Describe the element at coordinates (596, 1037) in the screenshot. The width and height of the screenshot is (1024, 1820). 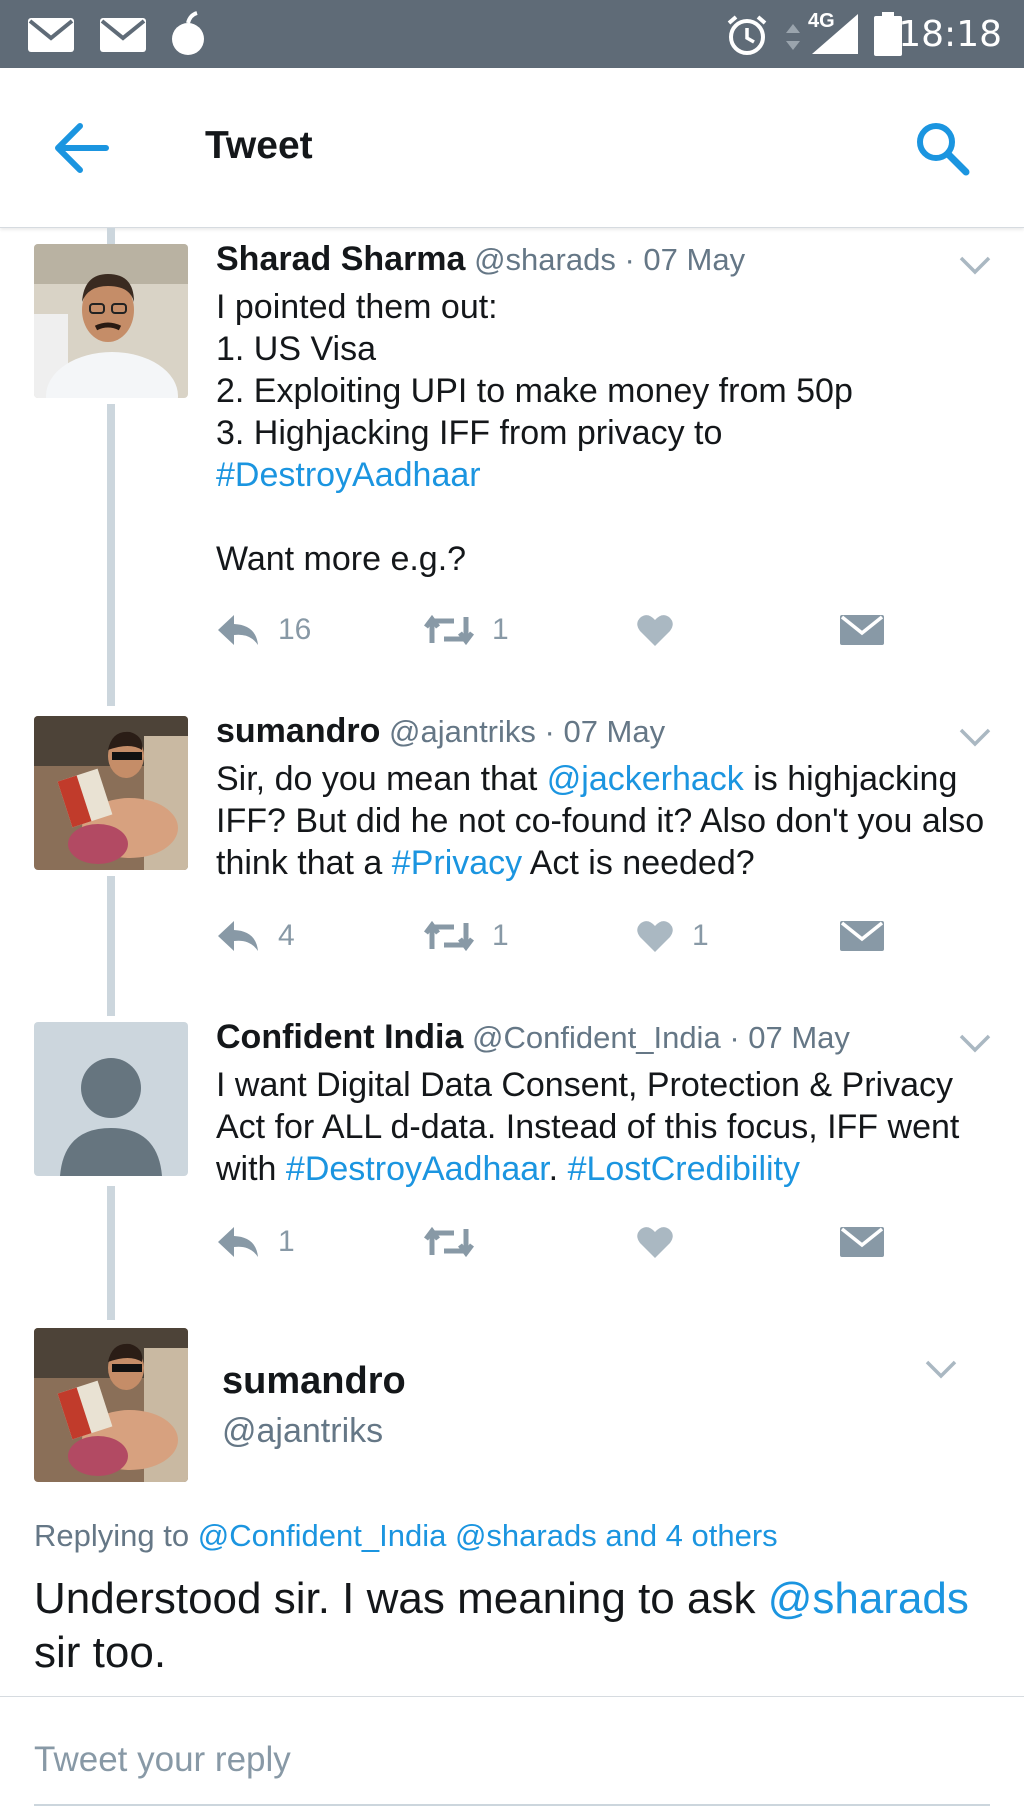
I see `author-handle: @Confident_India` at that location.